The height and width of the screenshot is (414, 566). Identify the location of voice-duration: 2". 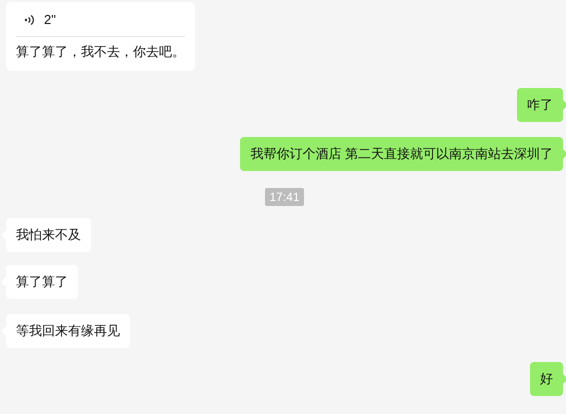
(50, 20).